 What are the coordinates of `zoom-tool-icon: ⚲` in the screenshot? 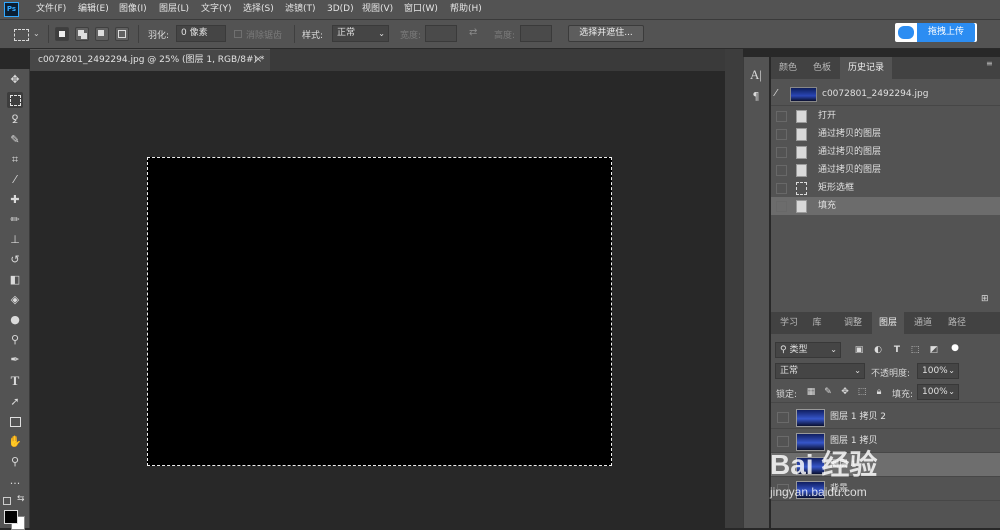 It's located at (15, 462).